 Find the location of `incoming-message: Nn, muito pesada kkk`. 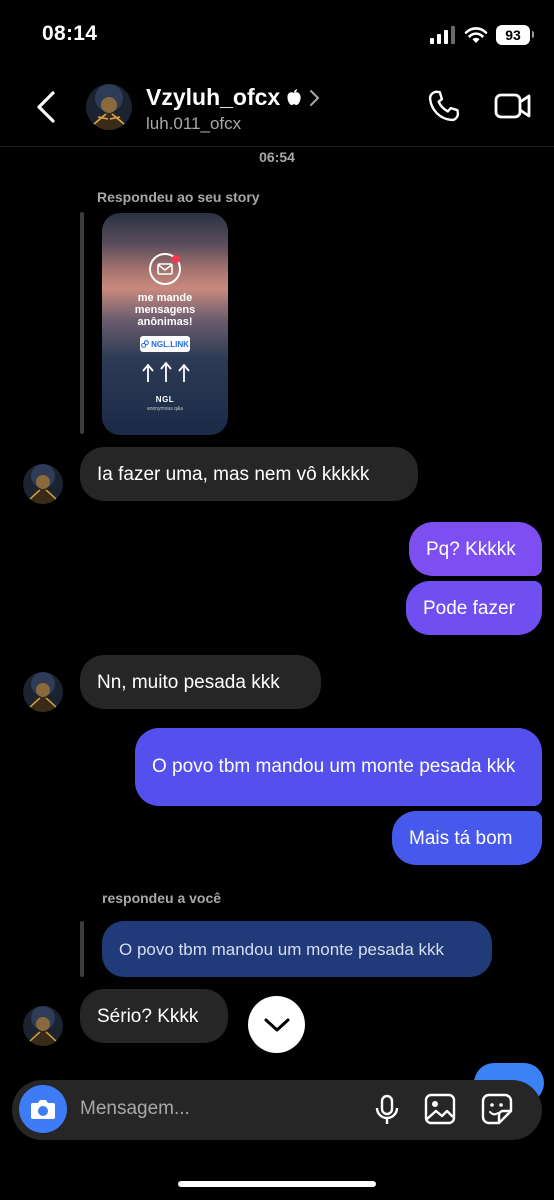

incoming-message: Nn, muito pesada kkk is located at coordinates (200, 682).